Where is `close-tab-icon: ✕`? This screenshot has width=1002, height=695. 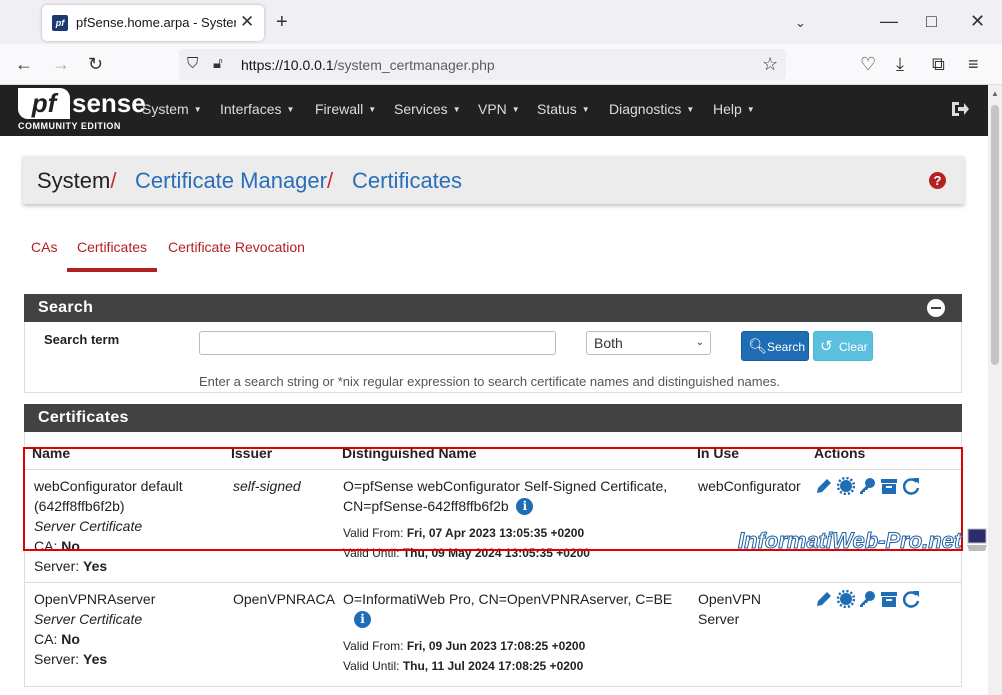
close-tab-icon: ✕ is located at coordinates (247, 22).